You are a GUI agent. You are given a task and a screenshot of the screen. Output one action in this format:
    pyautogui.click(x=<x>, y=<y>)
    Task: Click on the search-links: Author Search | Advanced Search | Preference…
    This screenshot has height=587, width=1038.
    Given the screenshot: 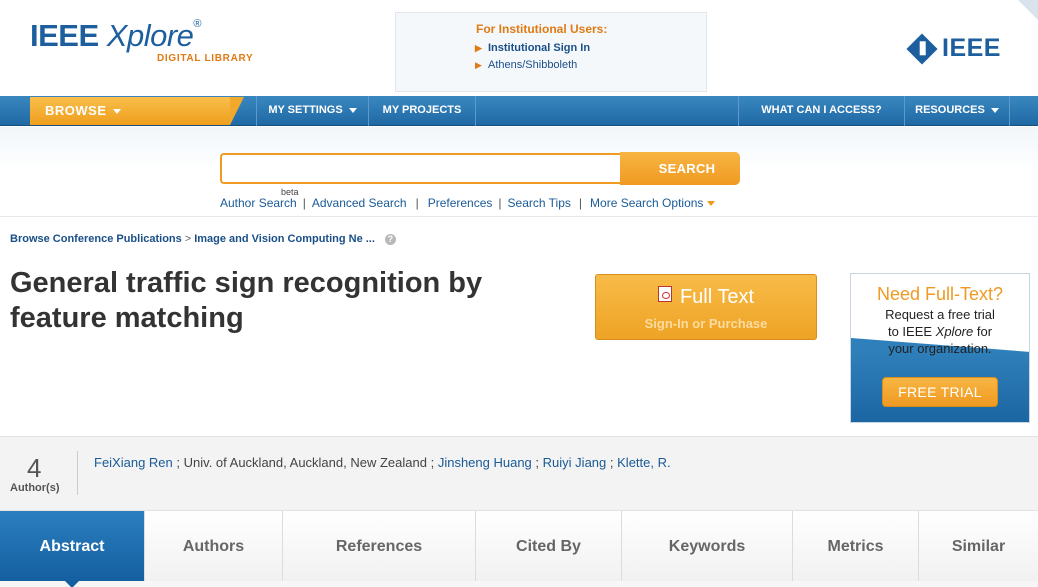 What is the action you would take?
    pyautogui.click(x=468, y=203)
    